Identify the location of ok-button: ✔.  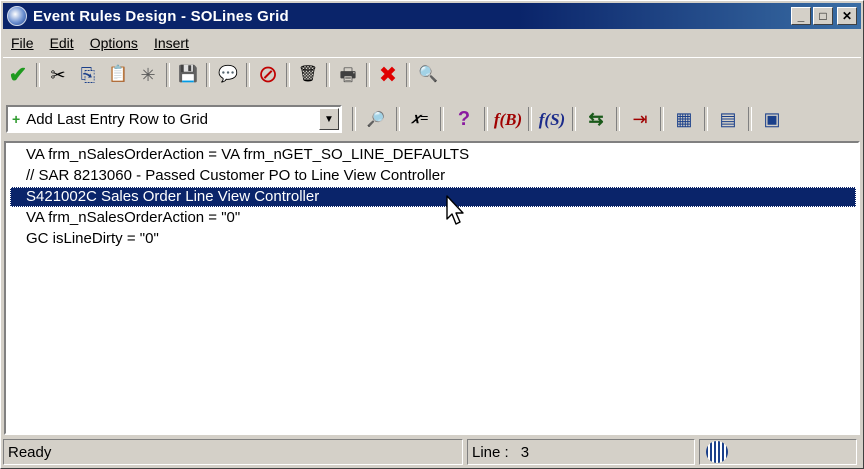
(18, 75).